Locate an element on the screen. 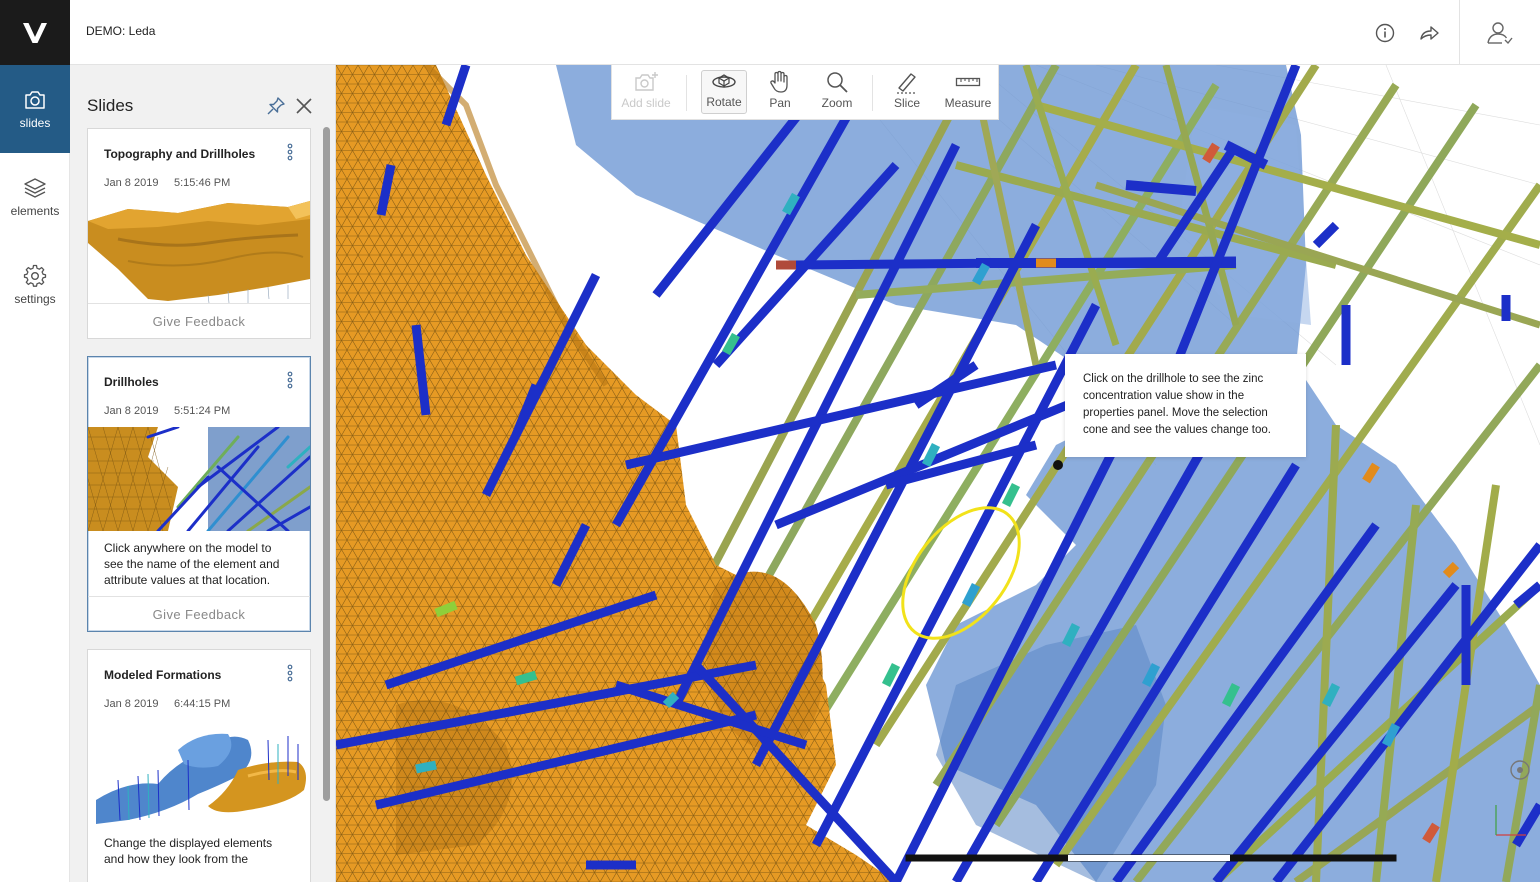 The height and width of the screenshot is (882, 1540). nav-item-slides: slides is located at coordinates (35, 109).